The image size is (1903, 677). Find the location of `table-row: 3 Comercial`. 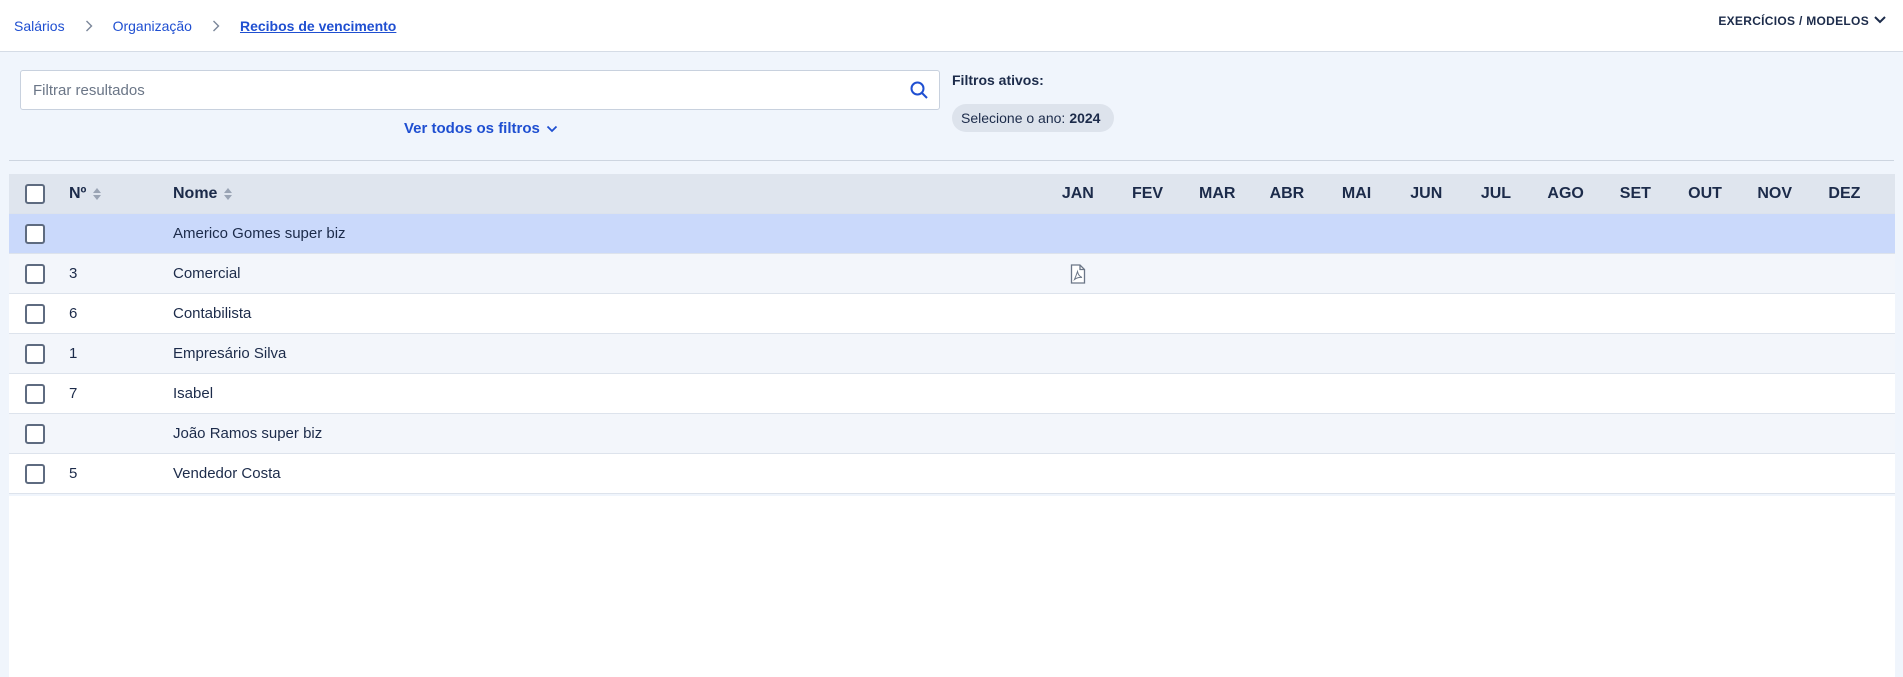

table-row: 3 Comercial is located at coordinates (952, 274).